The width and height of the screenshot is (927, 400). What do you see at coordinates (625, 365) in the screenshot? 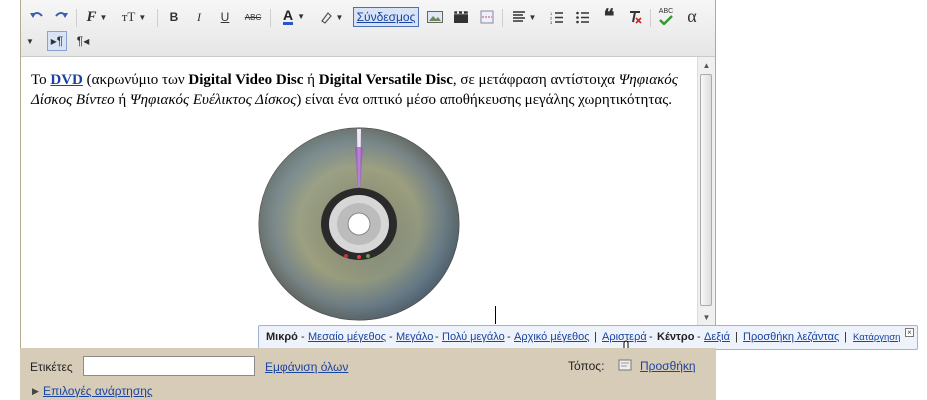
I see `location-icon` at bounding box center [625, 365].